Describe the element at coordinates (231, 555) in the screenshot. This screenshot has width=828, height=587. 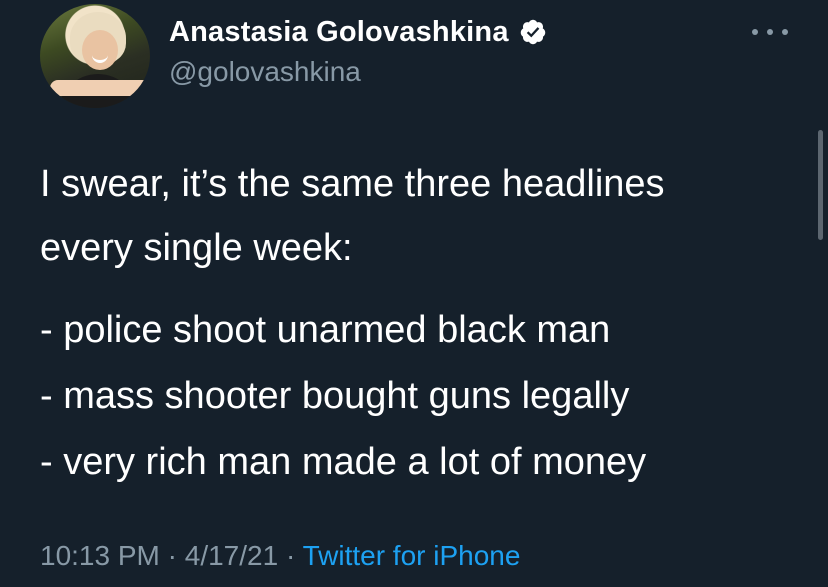
I see `tweet-date: 4/17/21` at that location.